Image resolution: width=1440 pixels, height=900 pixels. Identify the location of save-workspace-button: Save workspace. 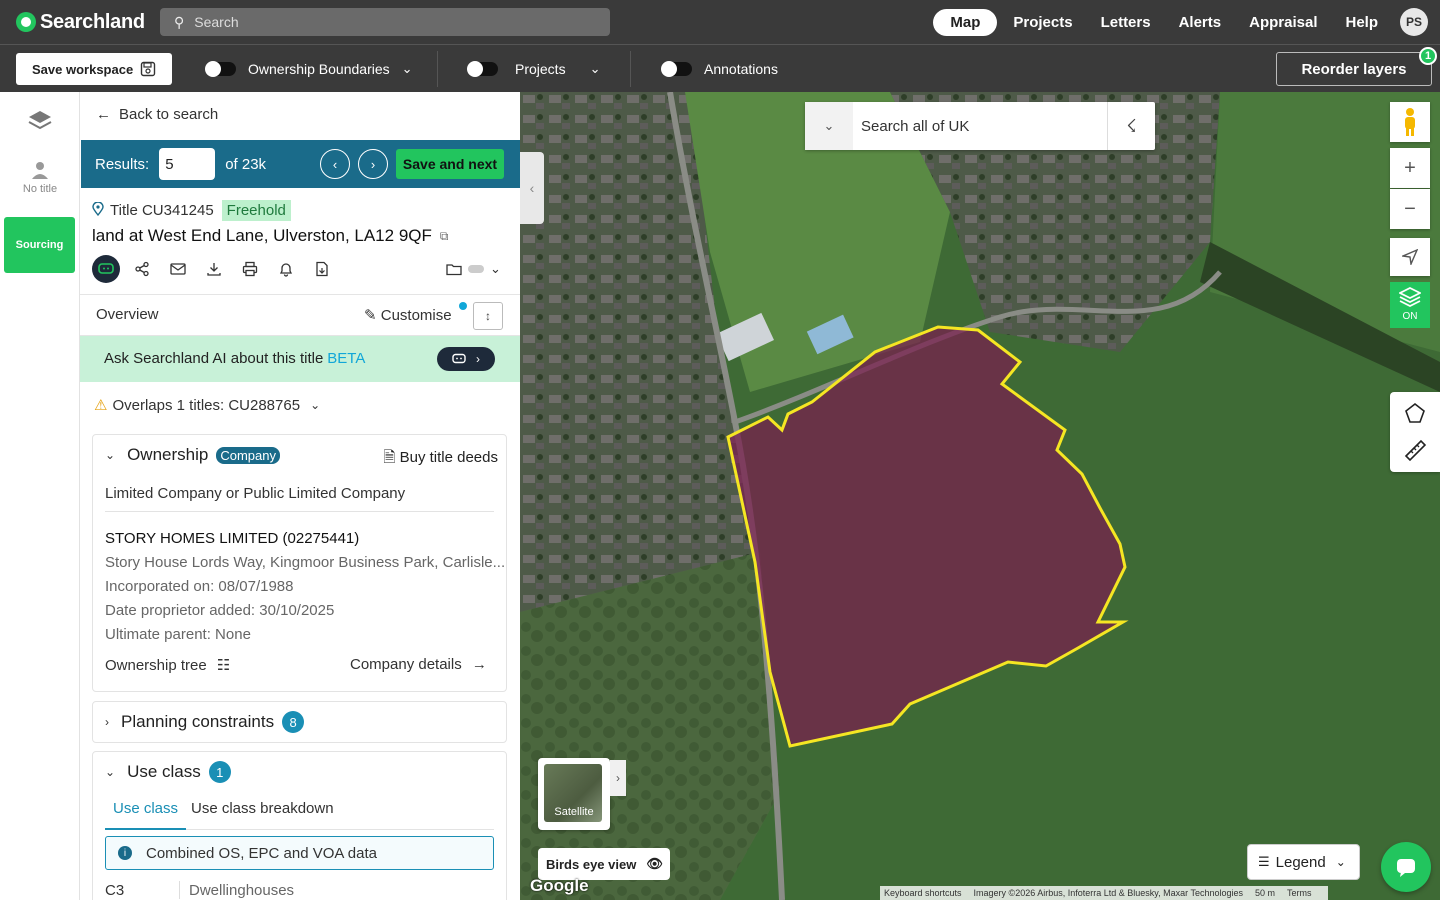
(94, 69).